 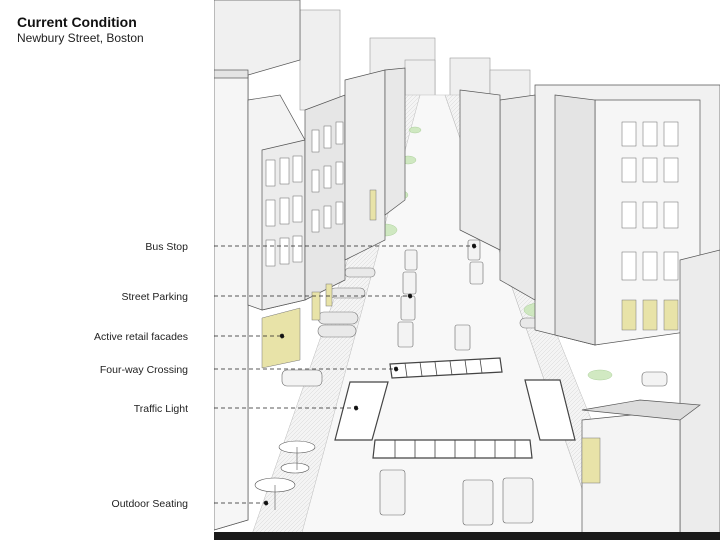 What do you see at coordinates (141, 337) in the screenshot?
I see `label-active-retail-facades: Active retail facades` at bounding box center [141, 337].